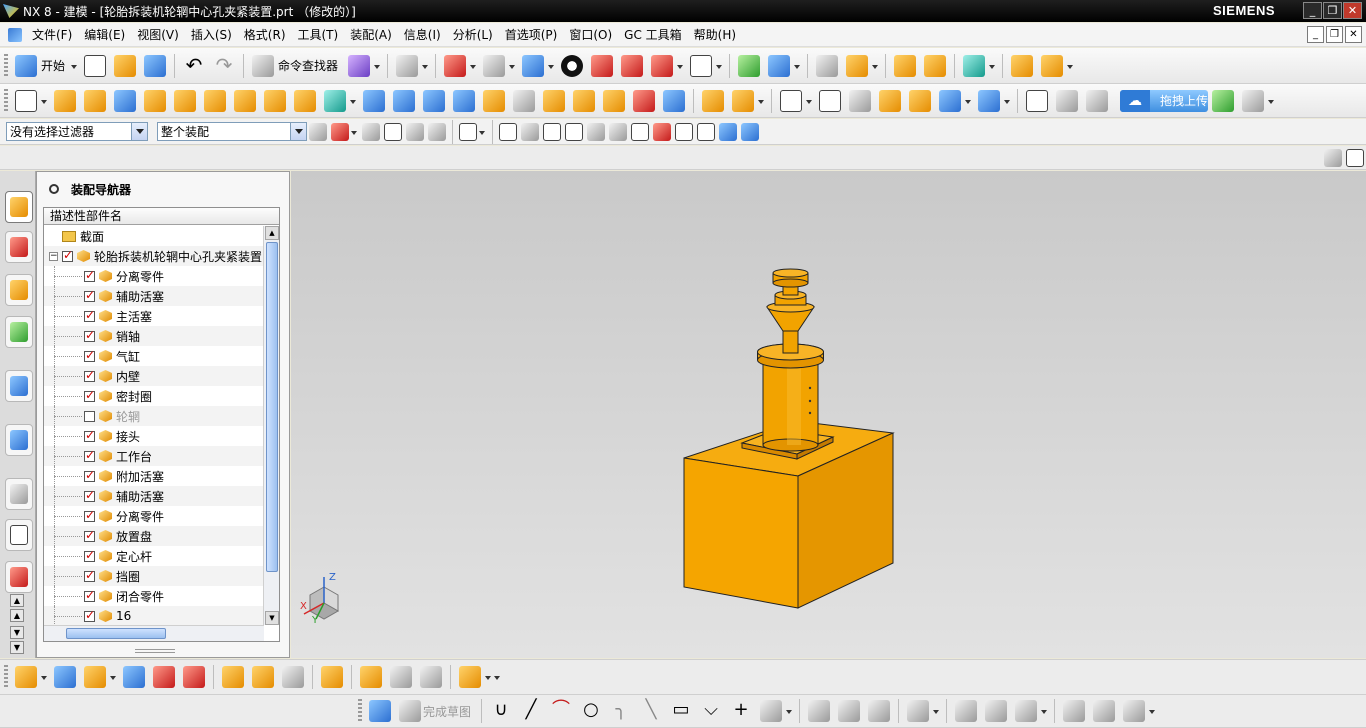 The height and width of the screenshot is (728, 1366). Describe the element at coordinates (155, 65) in the screenshot. I see `save-icon` at that location.